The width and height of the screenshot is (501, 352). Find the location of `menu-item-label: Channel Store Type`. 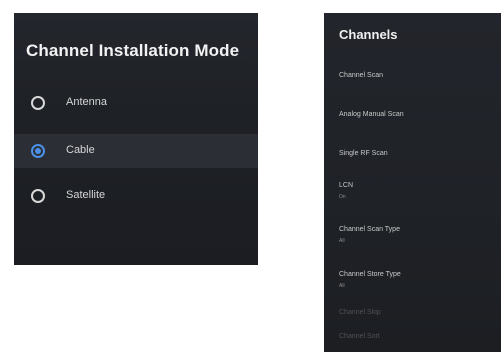

menu-item-label: Channel Store Type is located at coordinates (370, 274).